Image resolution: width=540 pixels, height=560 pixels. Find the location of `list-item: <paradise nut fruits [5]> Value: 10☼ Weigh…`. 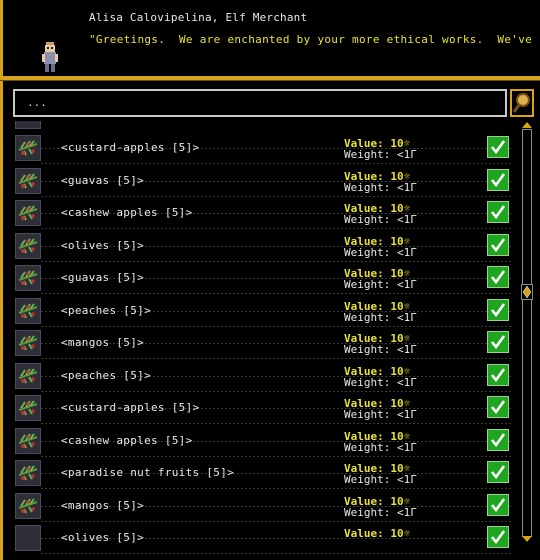

list-item: <paradise nut fruits [5]> Value: 10☼ Weigh… is located at coordinates (263, 473).